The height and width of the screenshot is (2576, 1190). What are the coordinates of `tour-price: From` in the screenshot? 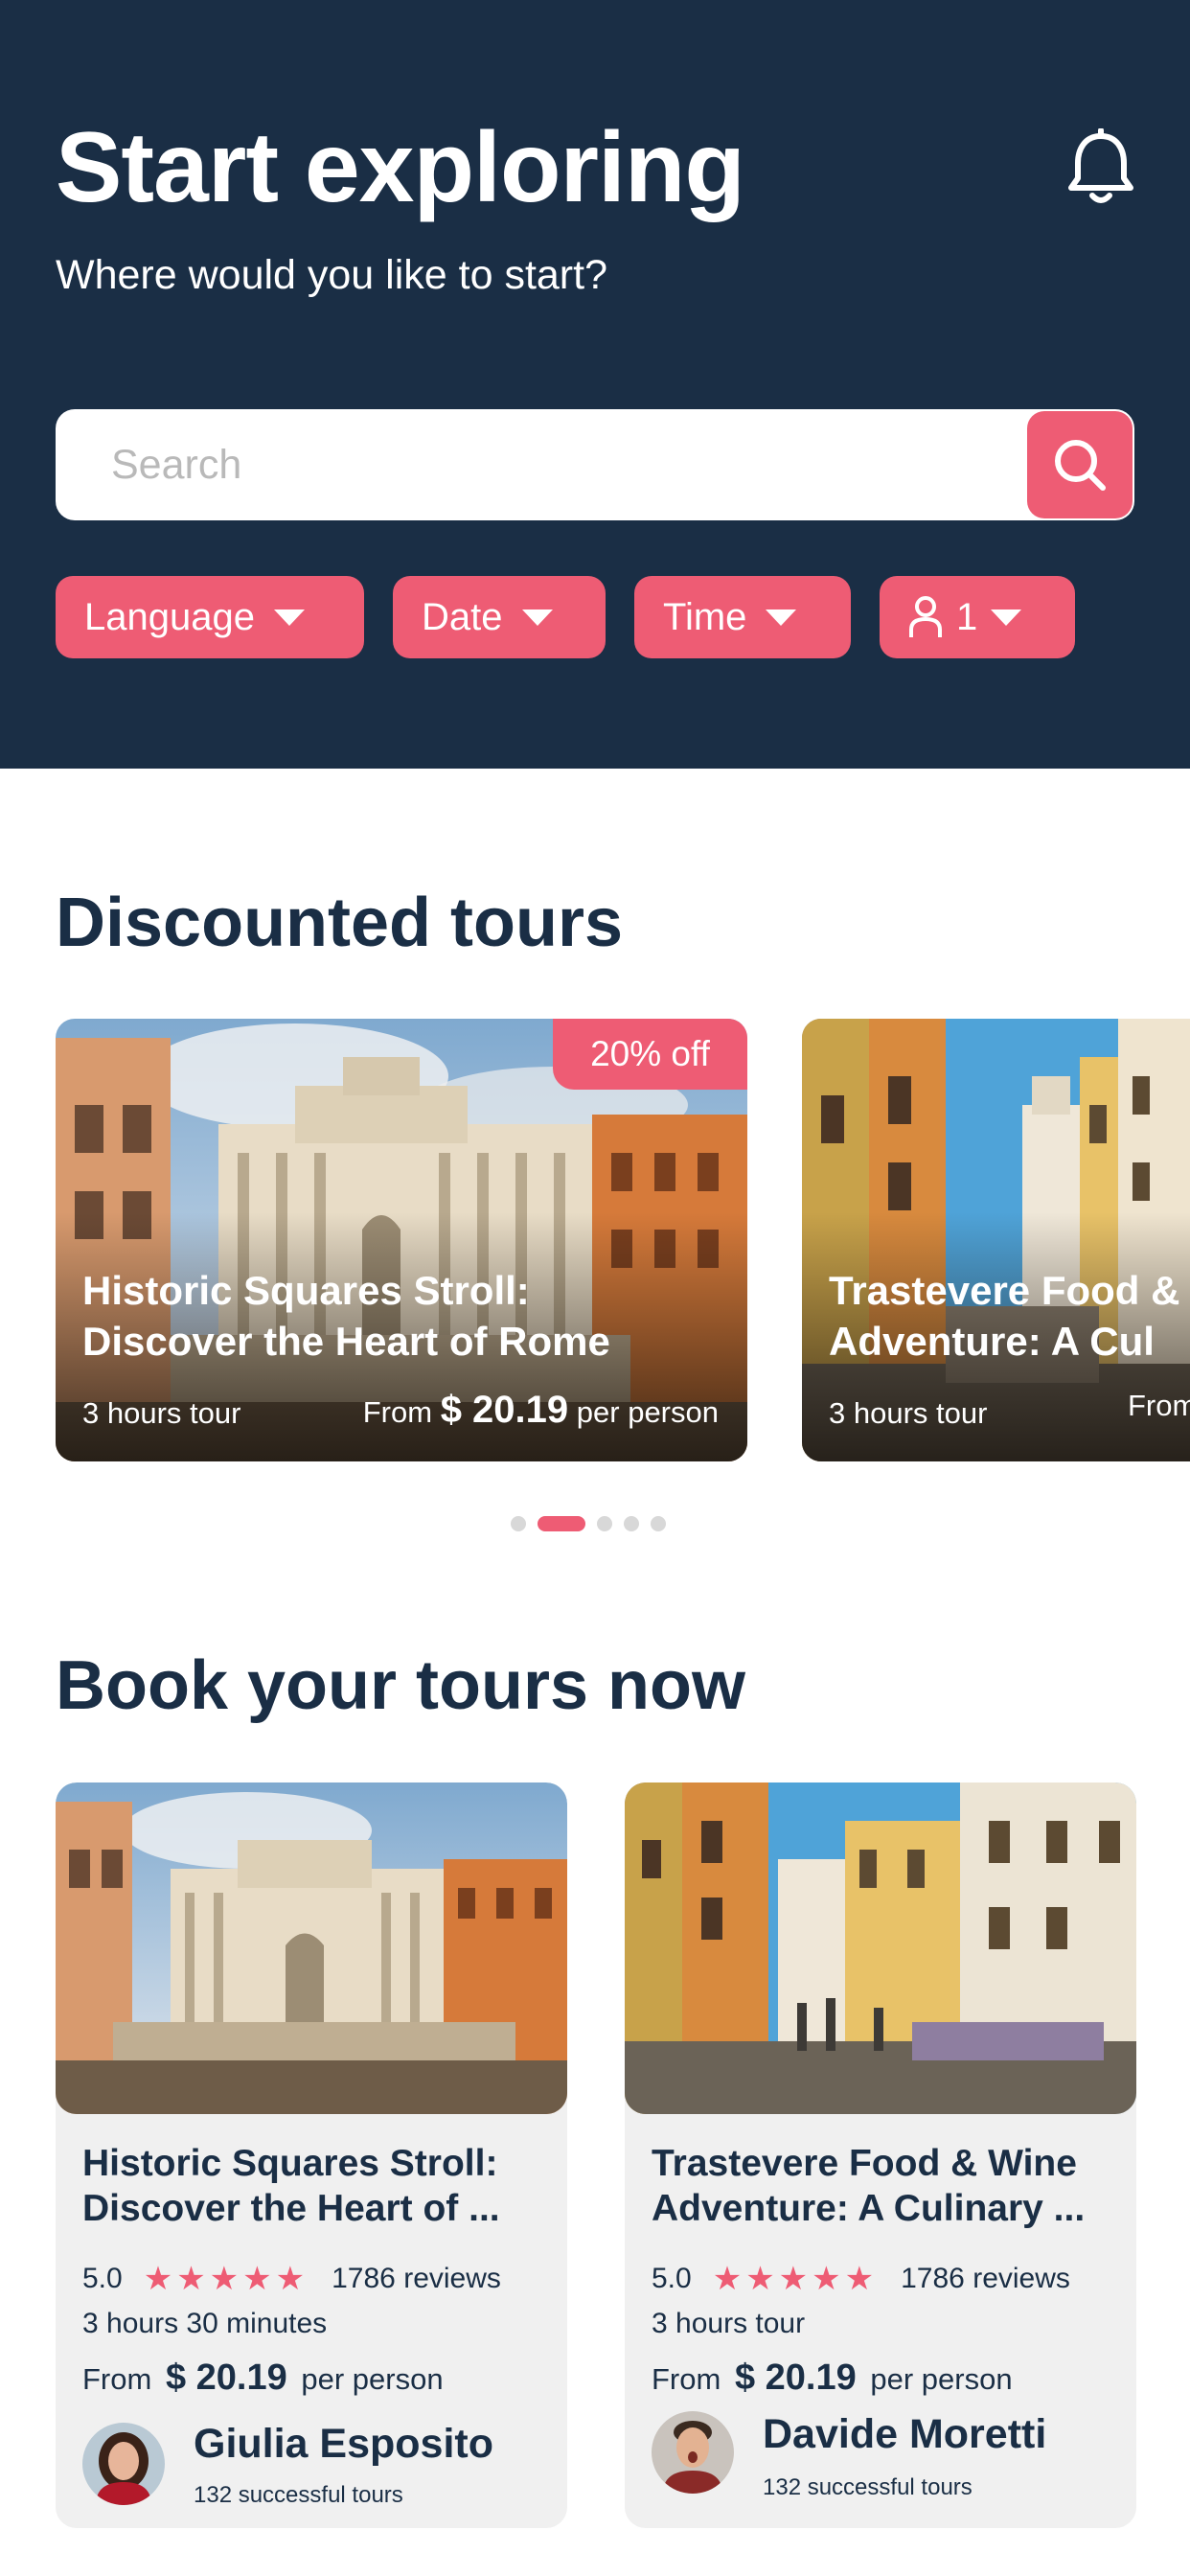 It's located at (1159, 1406).